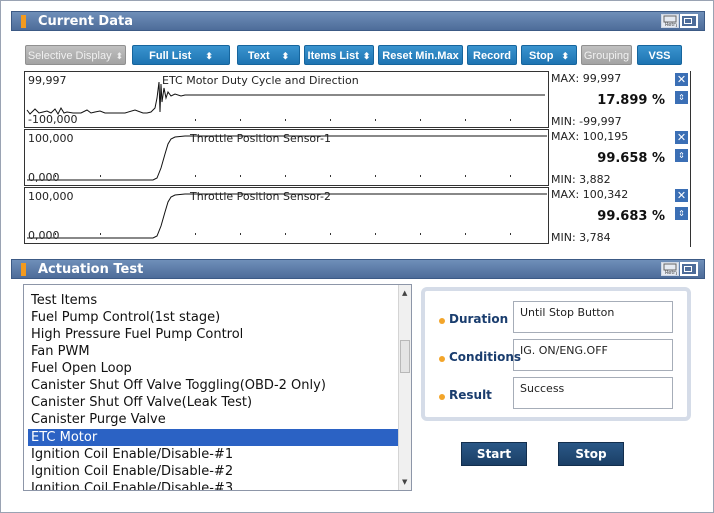 The image size is (714, 513). What do you see at coordinates (586, 121) in the screenshot?
I see `graph-min-value: MIN: -99,997` at bounding box center [586, 121].